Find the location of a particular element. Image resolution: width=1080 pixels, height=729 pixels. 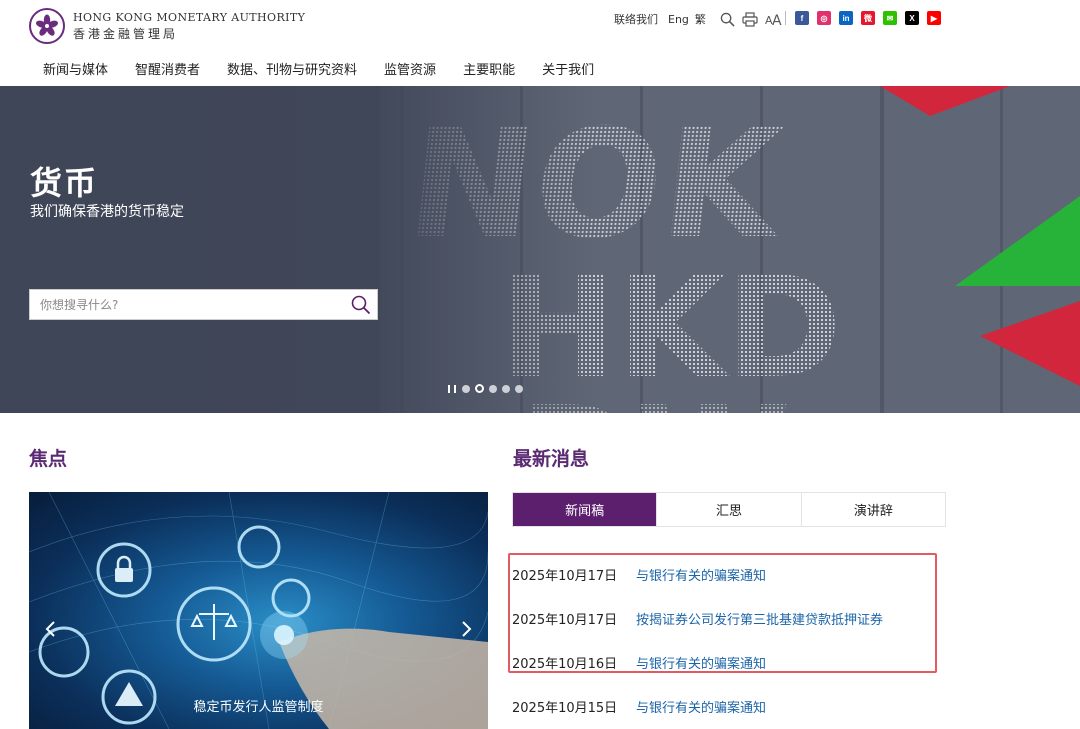

print-icon is located at coordinates (750, 19).